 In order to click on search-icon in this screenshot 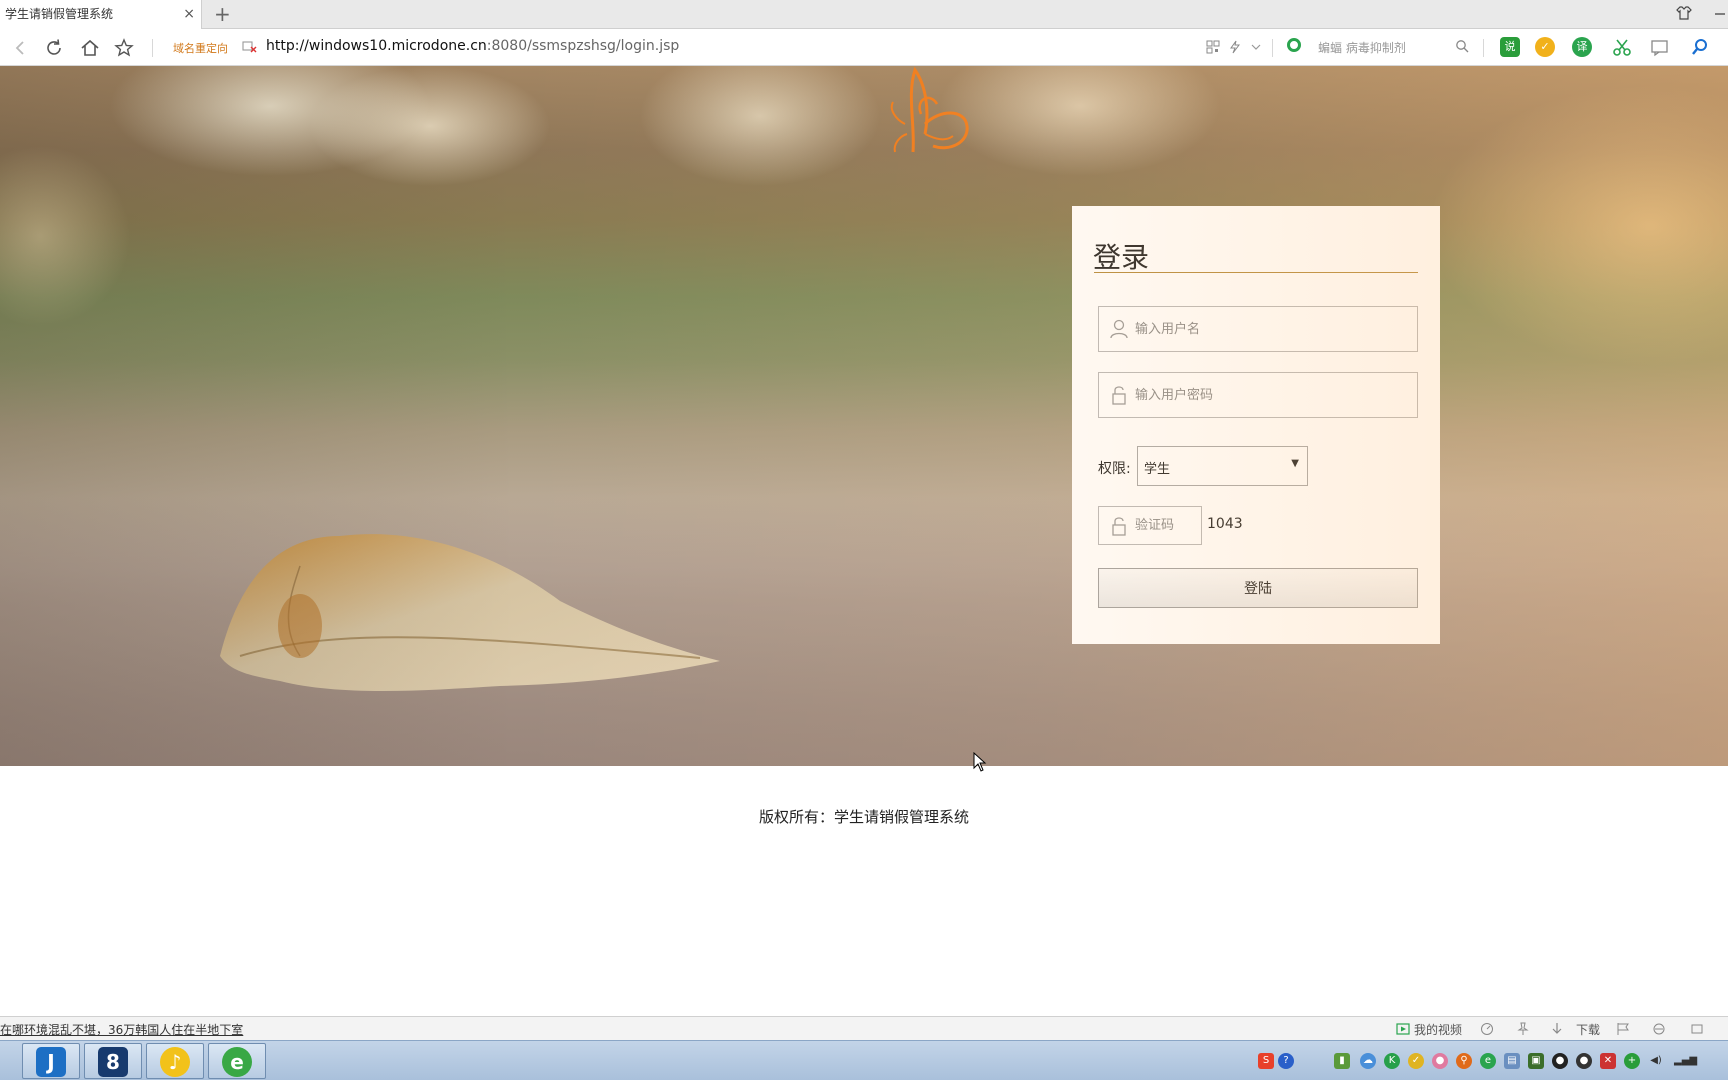, I will do `click(1462, 46)`.